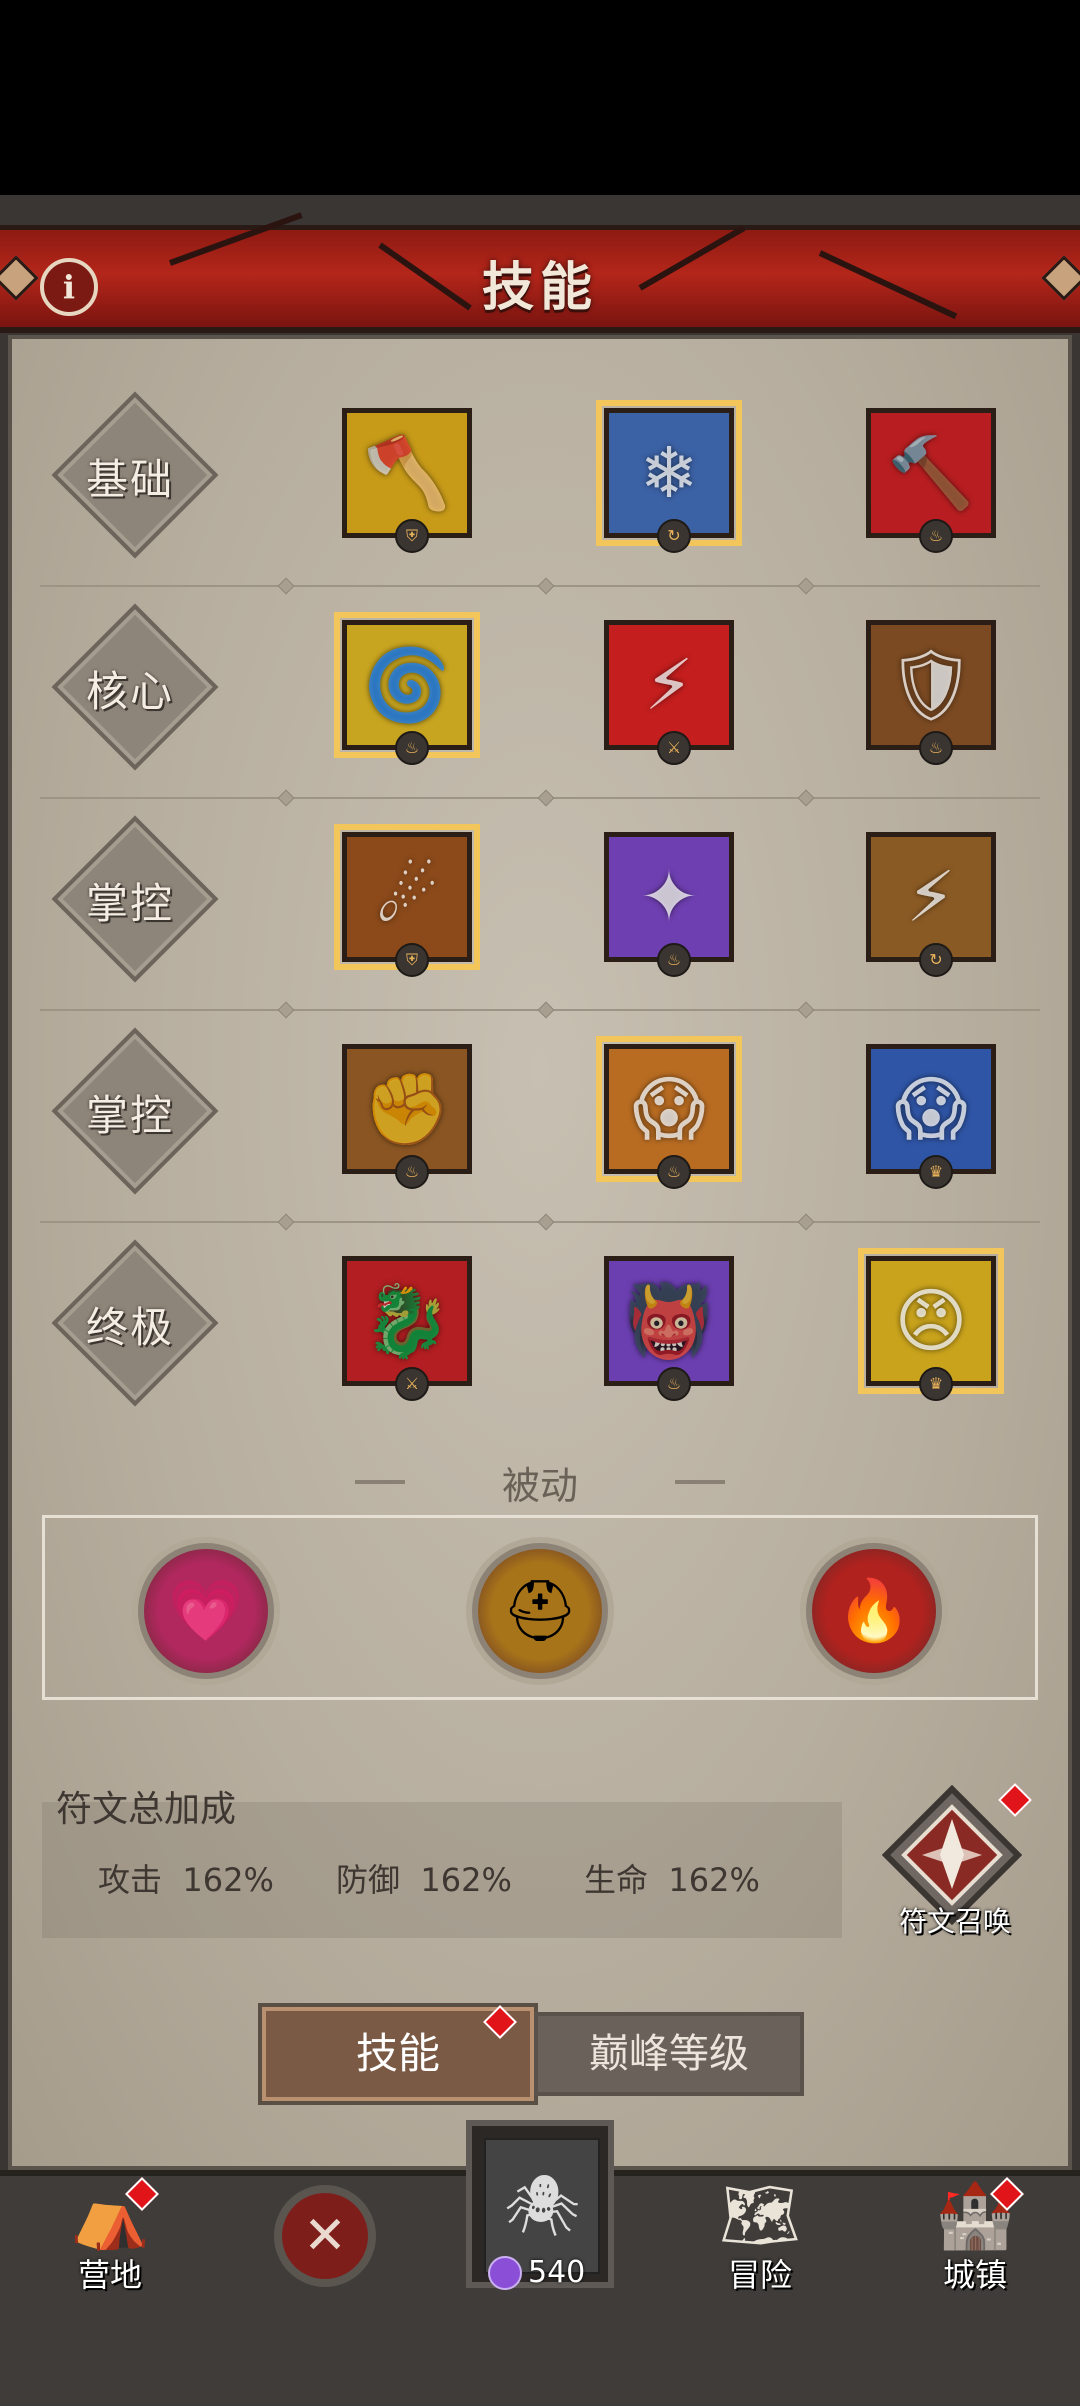 This screenshot has height=2406, width=1080. I want to click on stat-health-label: 生命, so click(616, 1880).